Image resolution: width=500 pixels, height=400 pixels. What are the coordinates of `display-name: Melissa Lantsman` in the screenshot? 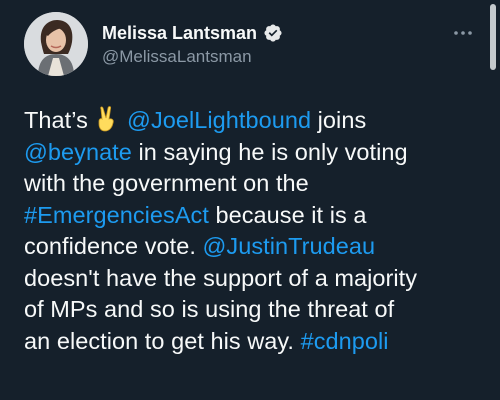 It's located at (179, 33).